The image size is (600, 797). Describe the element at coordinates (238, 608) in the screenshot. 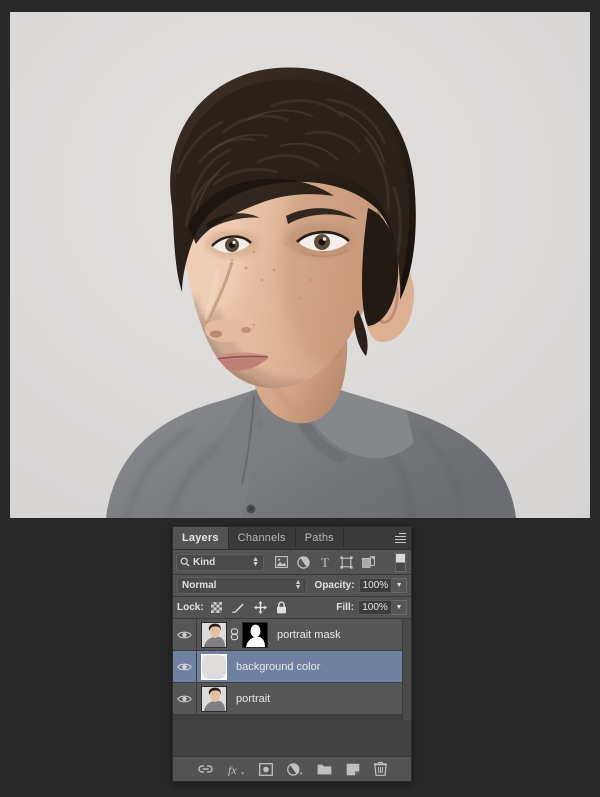

I see `lock-image-pixels-icon` at that location.